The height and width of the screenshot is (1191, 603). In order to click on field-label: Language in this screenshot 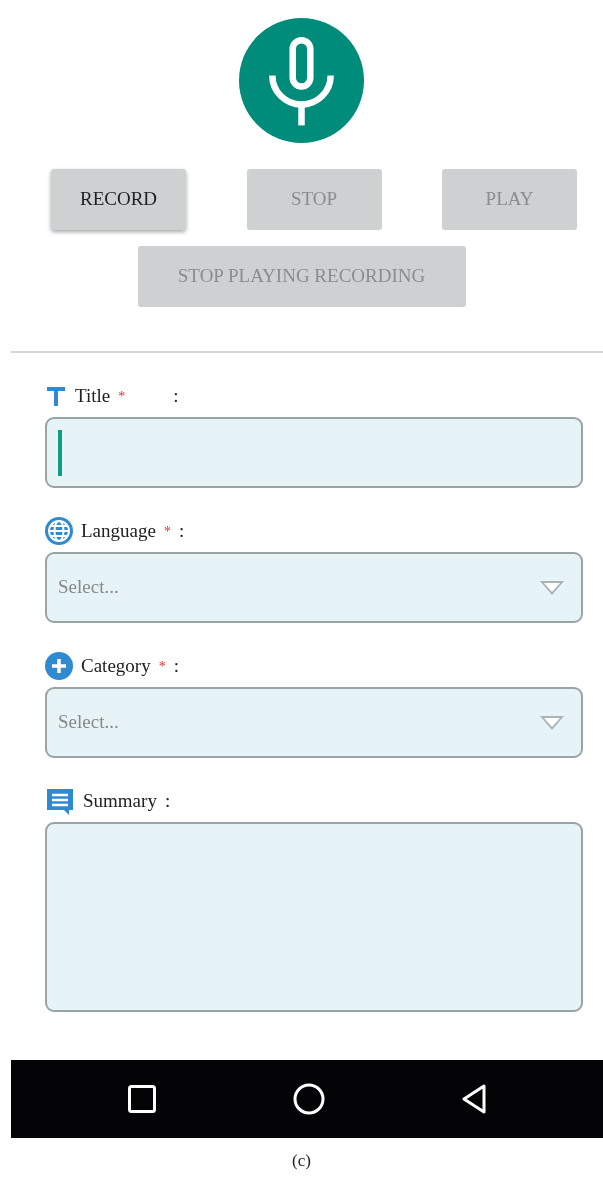, I will do `click(118, 530)`.